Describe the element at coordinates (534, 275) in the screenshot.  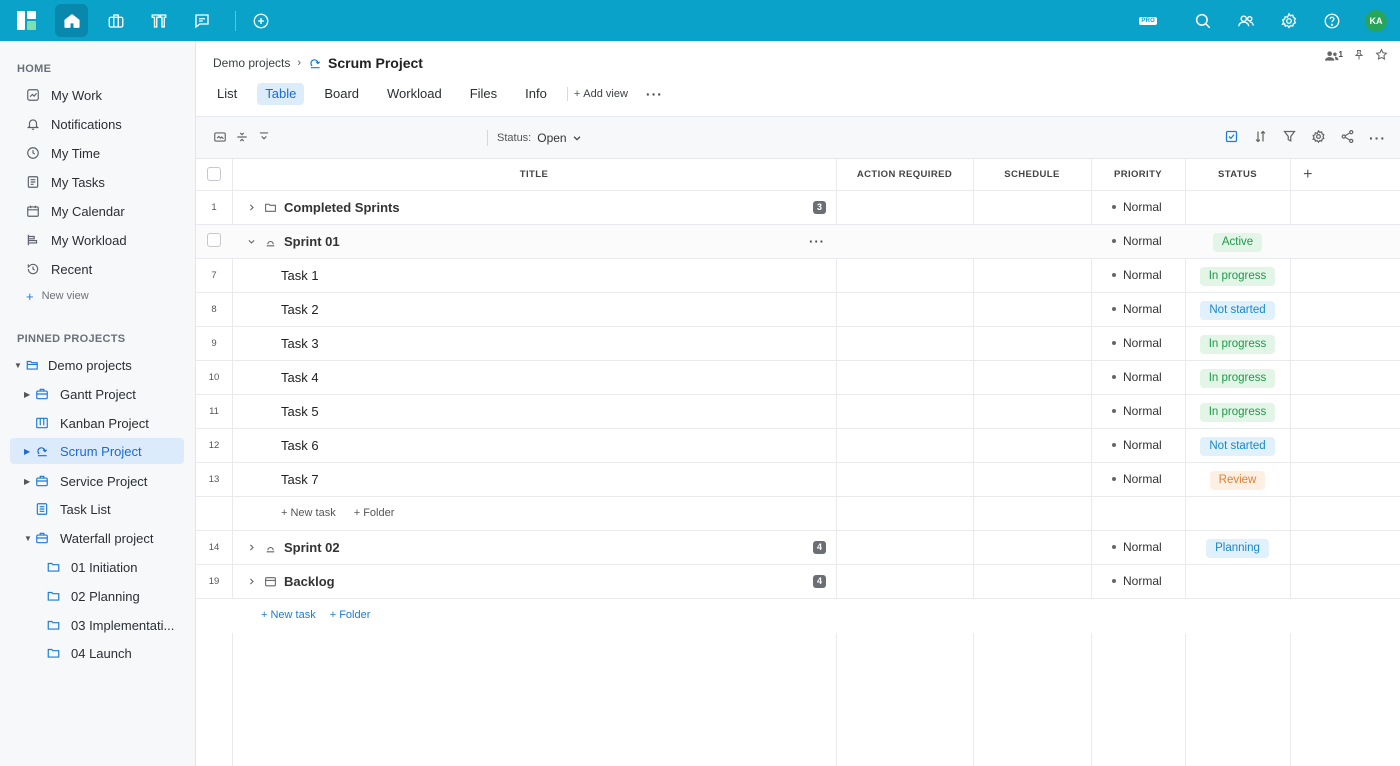
I see `row-title: Task 1` at that location.